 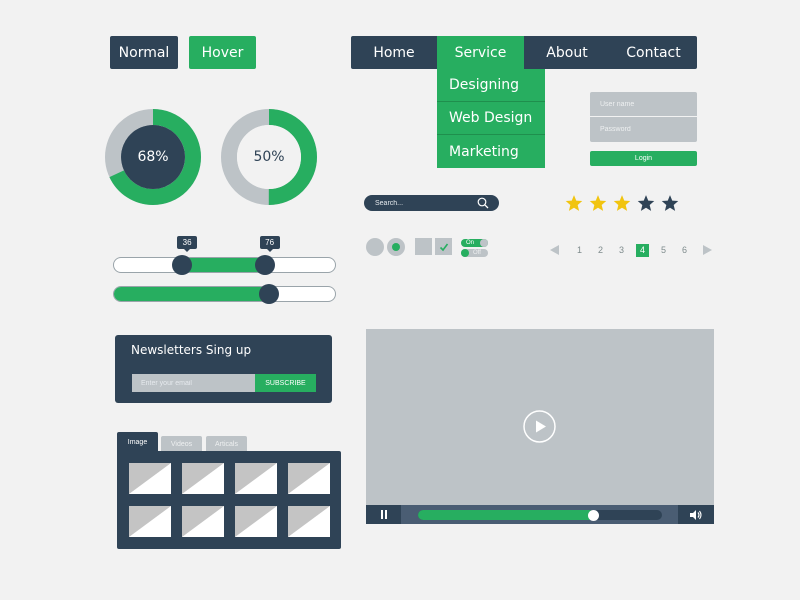 I want to click on video-seek-fill, so click(x=506, y=515).